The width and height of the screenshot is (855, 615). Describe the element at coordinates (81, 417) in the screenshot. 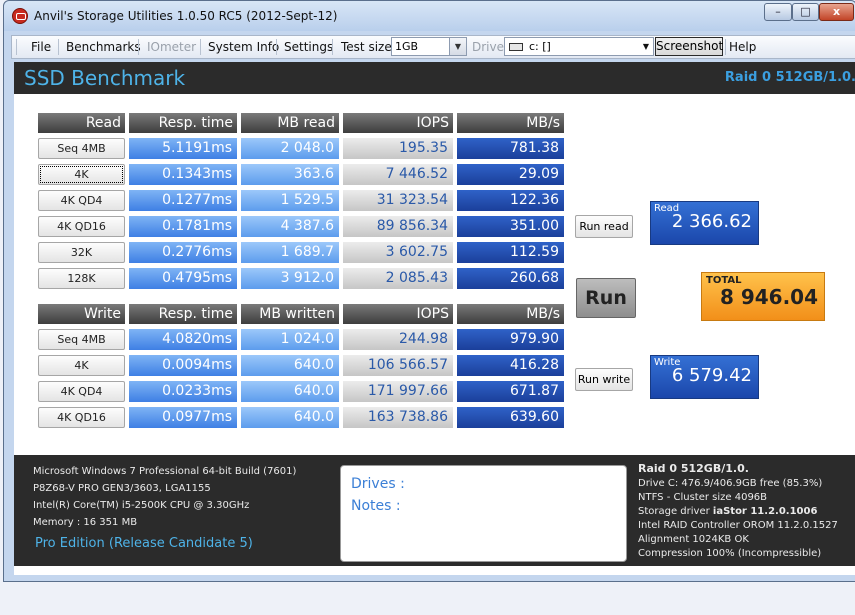

I see `run-4k-qd16-write-button: 4K QD16` at that location.